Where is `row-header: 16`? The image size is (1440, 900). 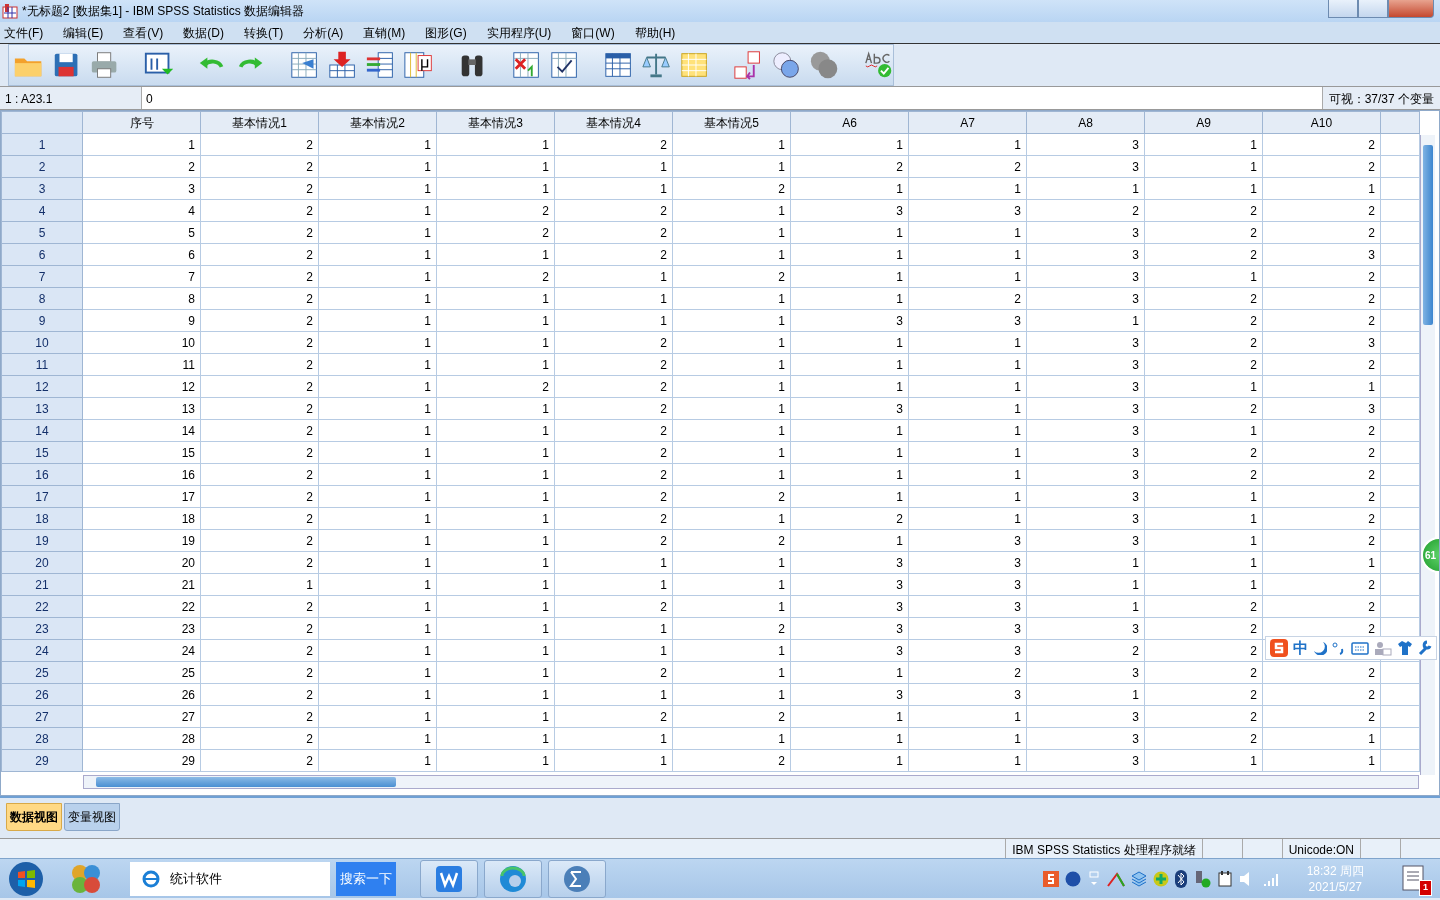 row-header: 16 is located at coordinates (42, 474).